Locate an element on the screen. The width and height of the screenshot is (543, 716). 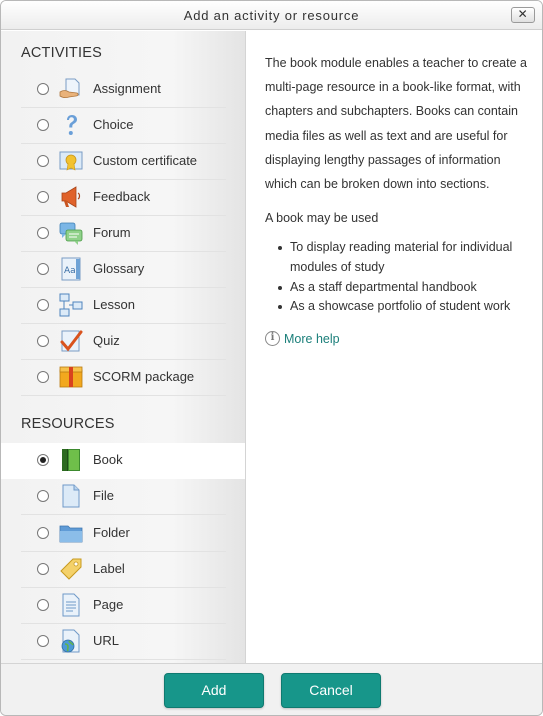
radio-folder is located at coordinates (43, 533).